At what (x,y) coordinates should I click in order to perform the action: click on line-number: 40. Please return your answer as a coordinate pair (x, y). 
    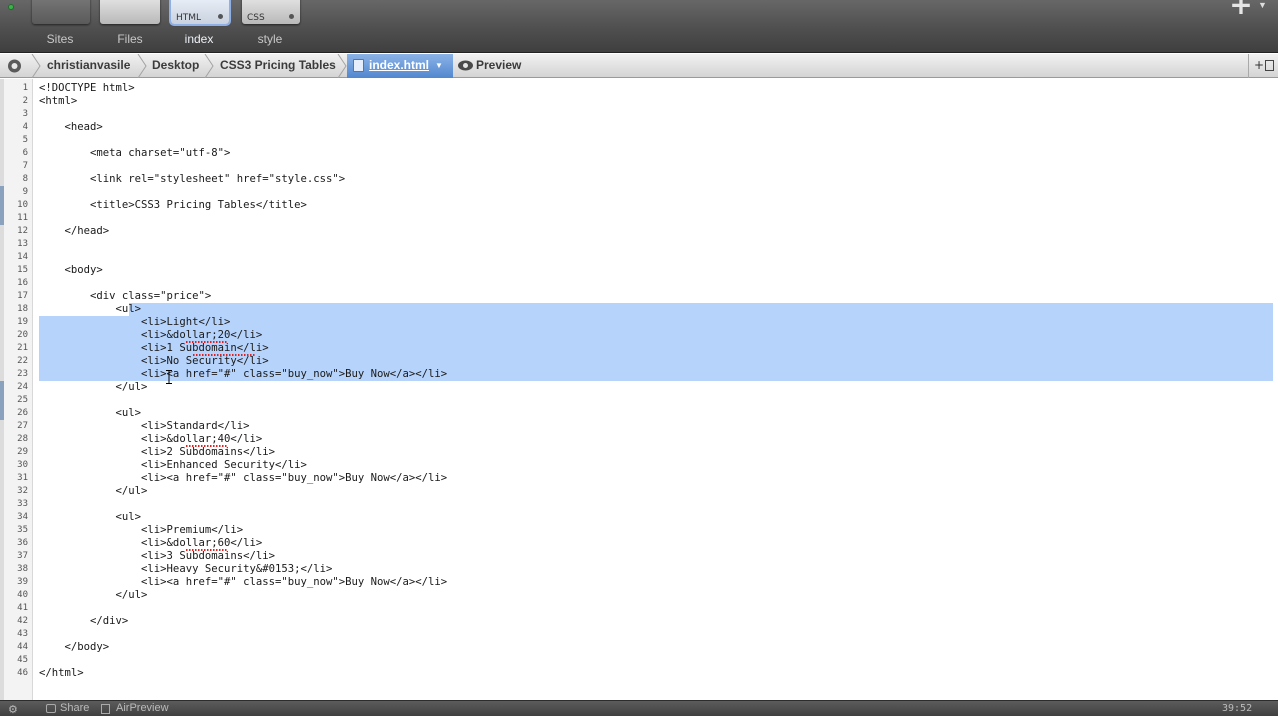
    Looking at the image, I should click on (22, 595).